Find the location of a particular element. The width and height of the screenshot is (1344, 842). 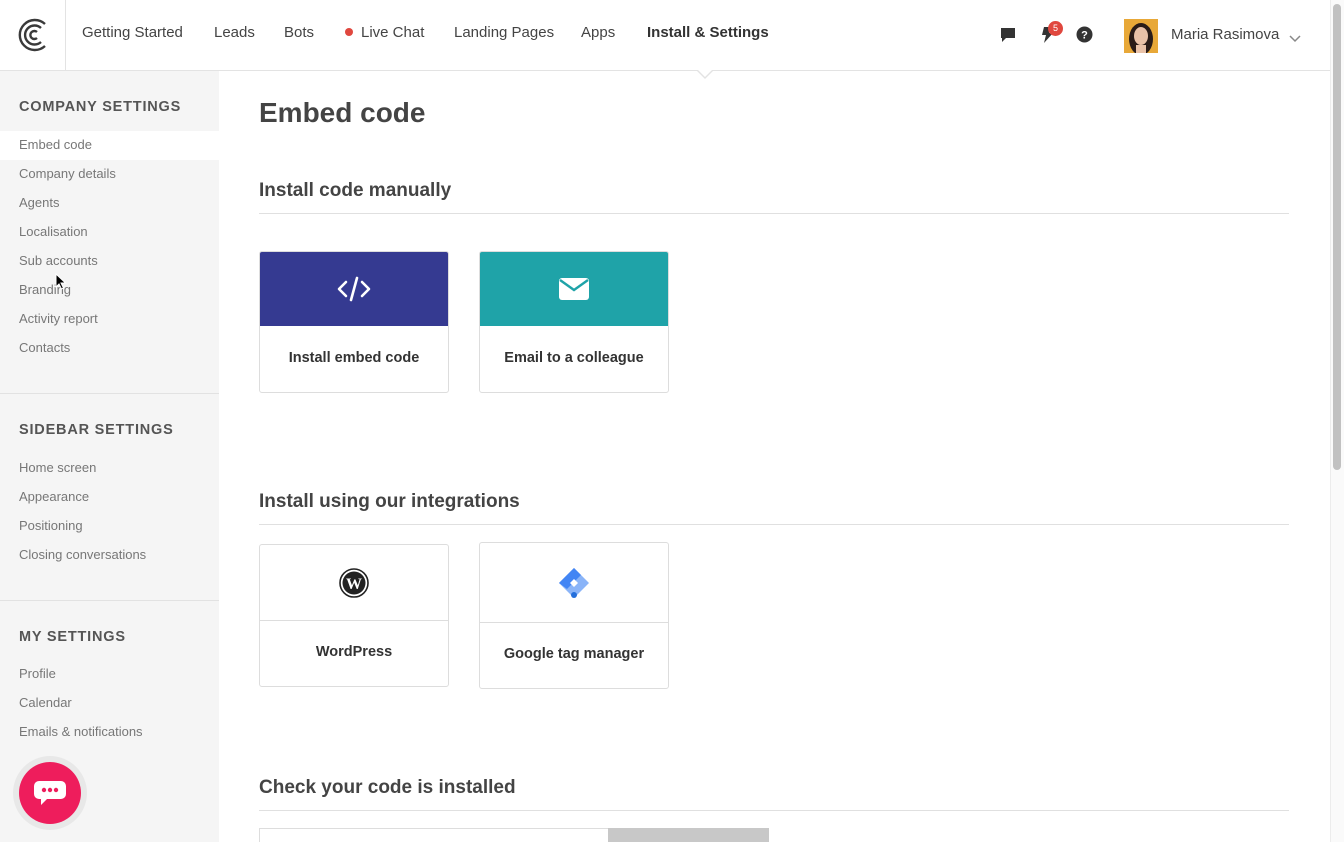

sidebar-item-positioning: Positioning is located at coordinates (109, 526).